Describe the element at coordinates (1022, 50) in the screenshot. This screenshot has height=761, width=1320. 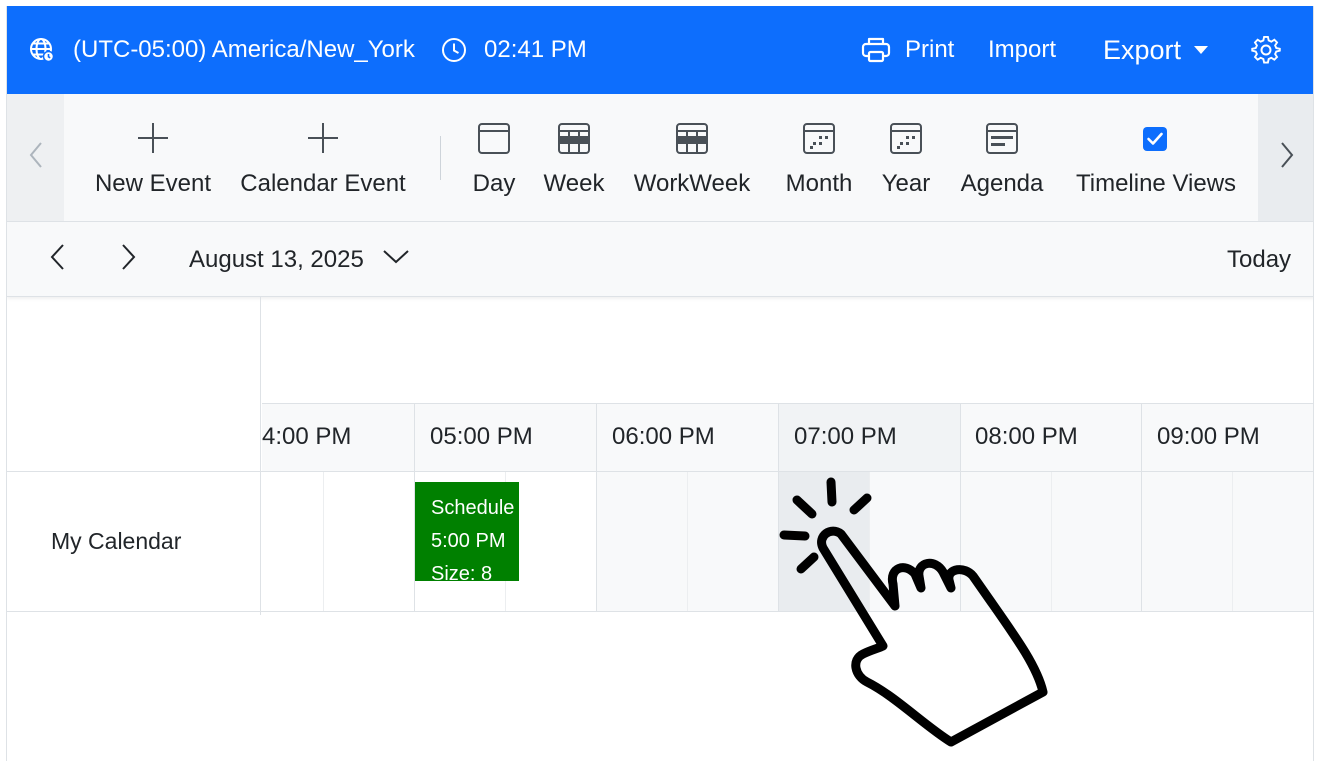
I see `import-button: Import` at that location.